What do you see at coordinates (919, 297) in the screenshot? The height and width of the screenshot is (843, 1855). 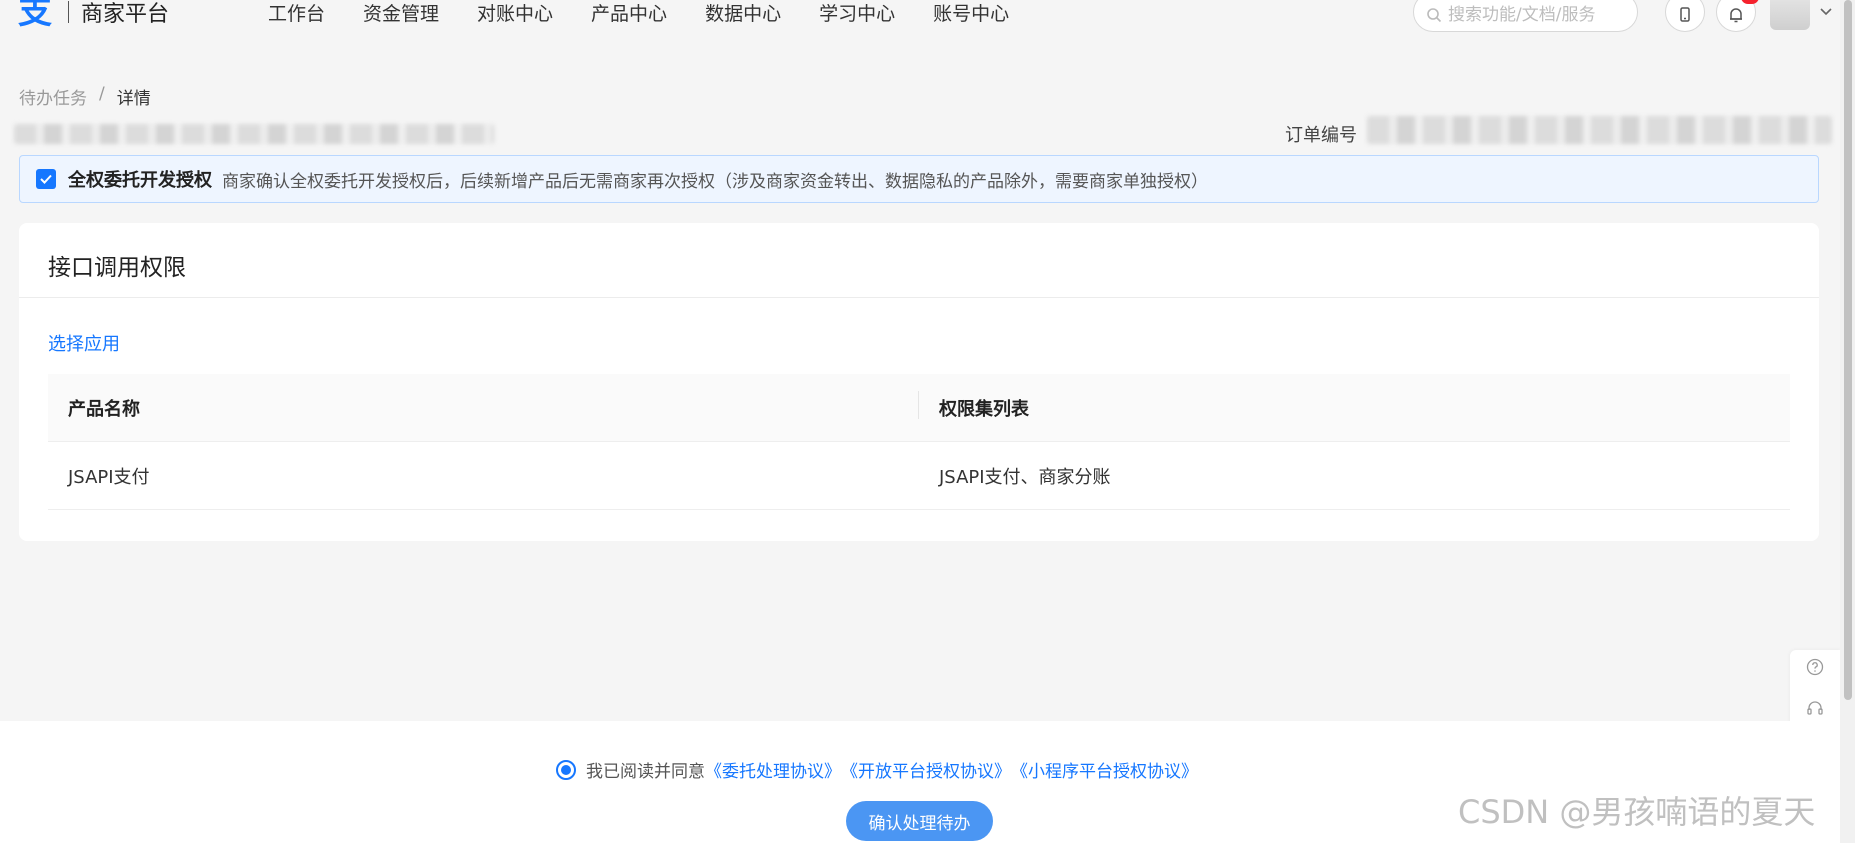 I see `divider` at bounding box center [919, 297].